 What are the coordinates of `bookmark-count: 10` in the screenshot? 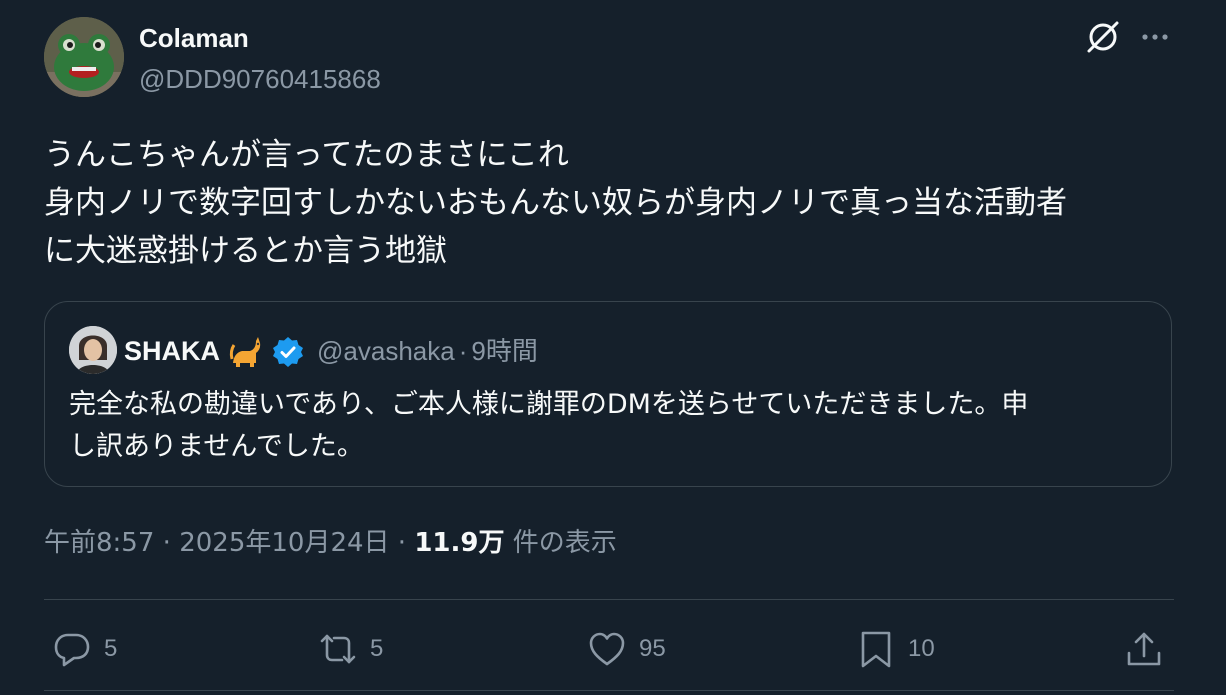 It's located at (921, 648).